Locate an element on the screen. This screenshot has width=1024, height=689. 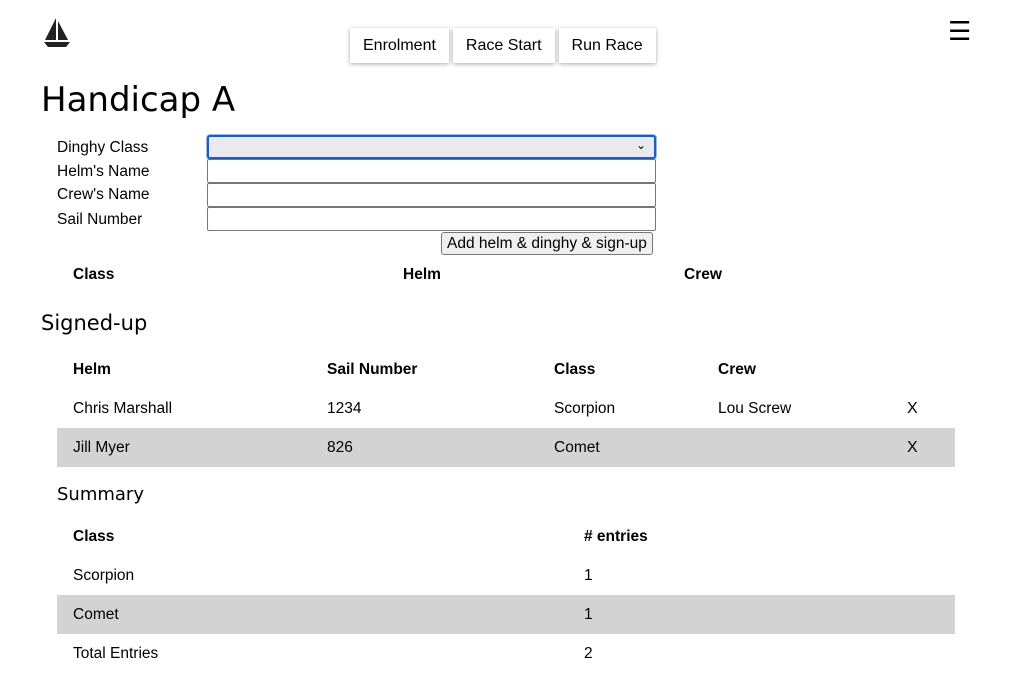
signed-up-row: Jill Myer 826 Comet X is located at coordinates (506, 447).